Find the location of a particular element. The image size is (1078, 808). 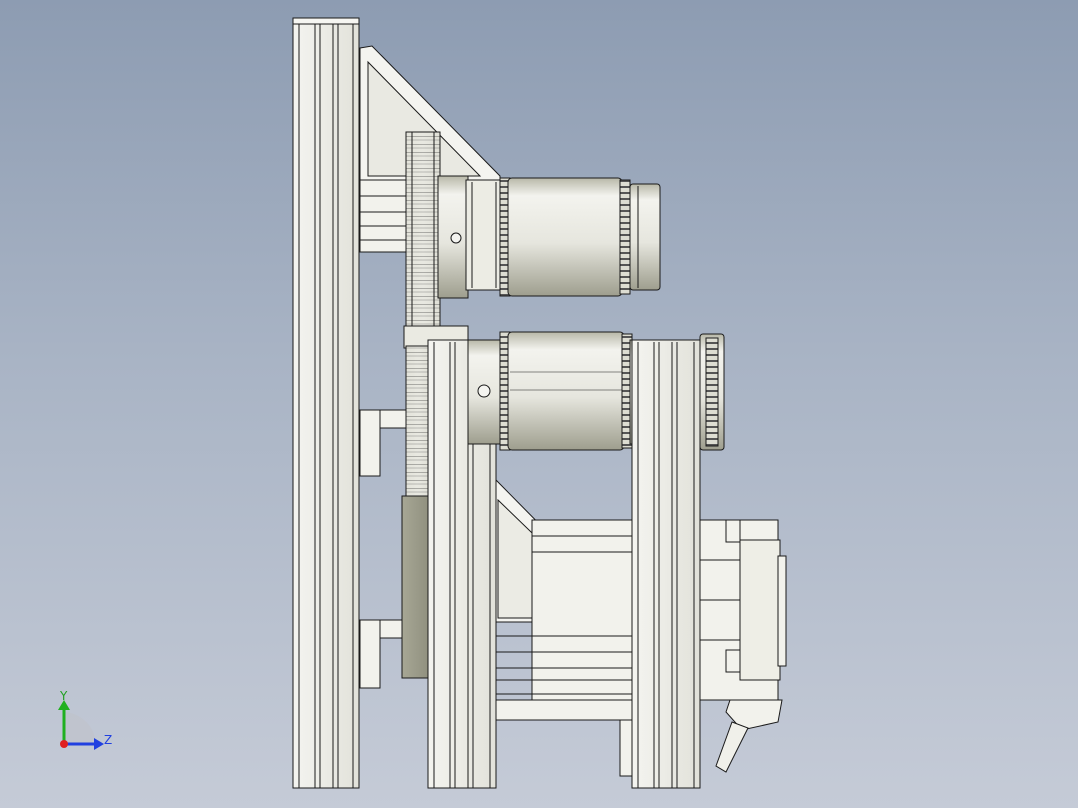

main-vertical-profile is located at coordinates (326, 403).